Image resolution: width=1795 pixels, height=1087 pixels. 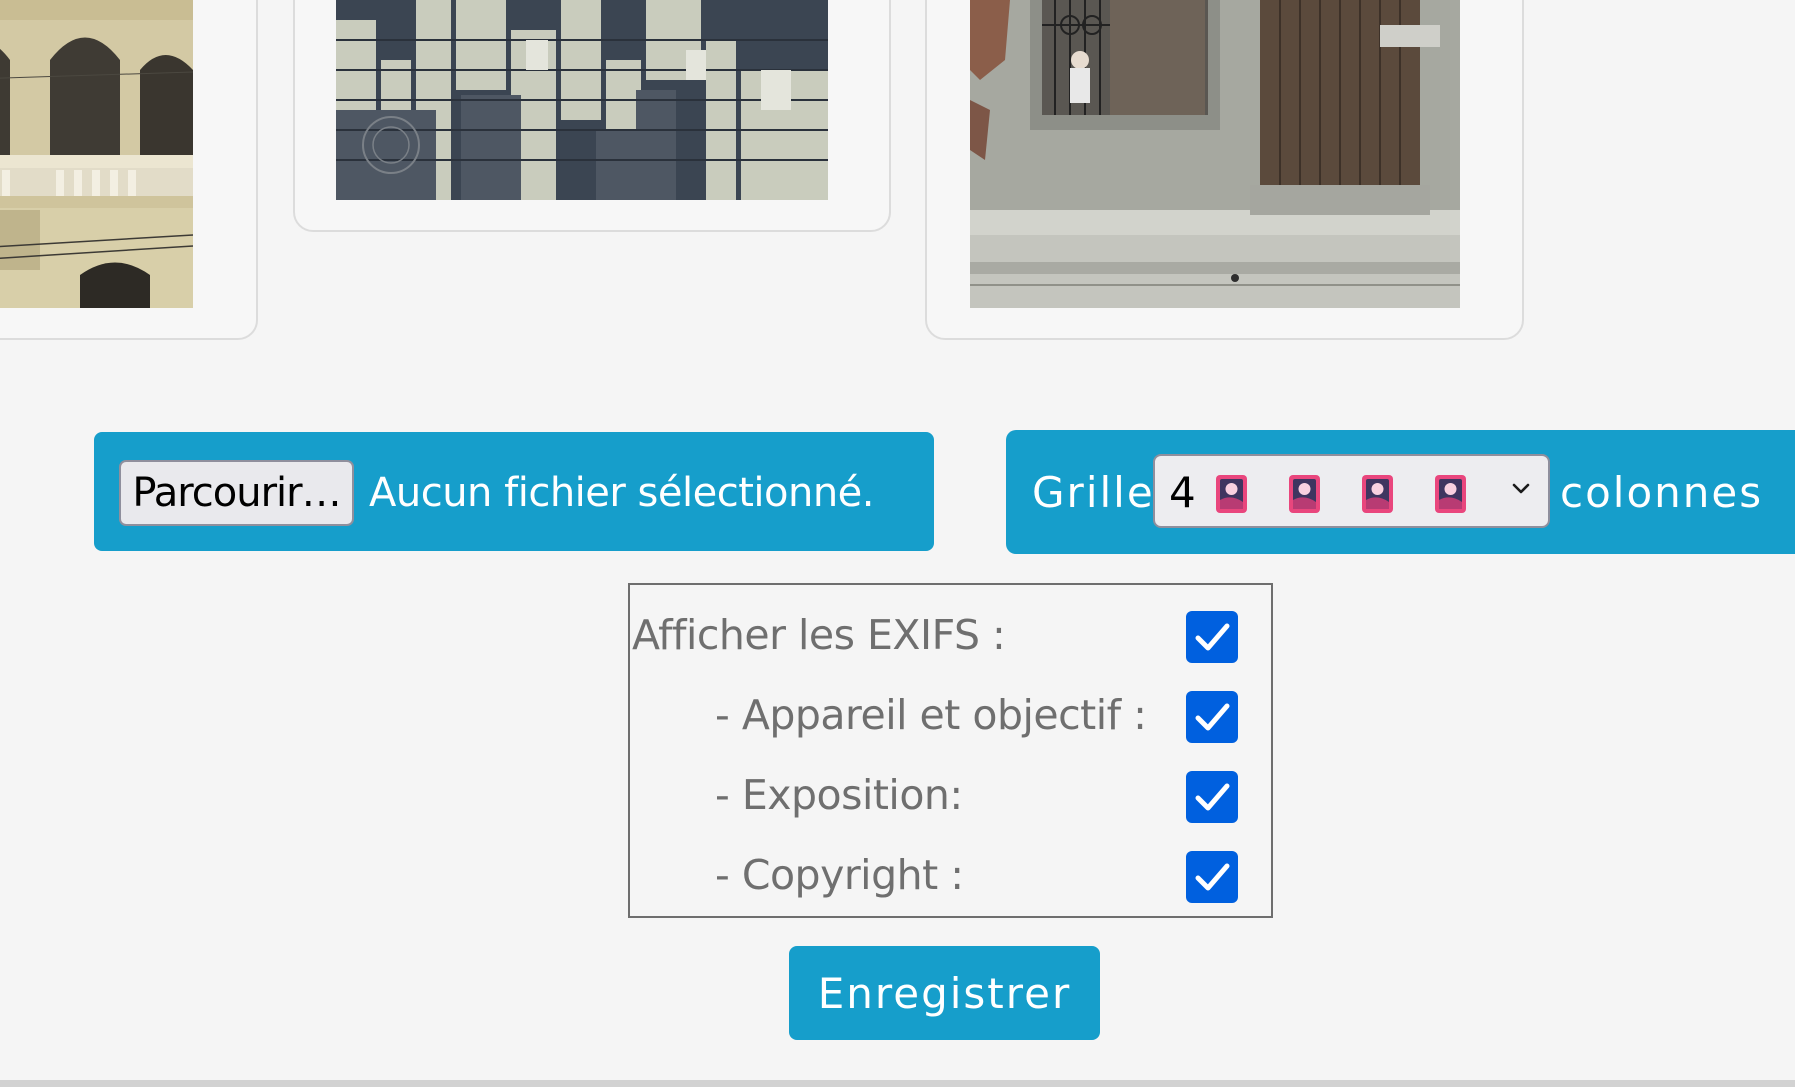 What do you see at coordinates (839, 795) in the screenshot?
I see `exif-option-label: - Exposition:` at bounding box center [839, 795].